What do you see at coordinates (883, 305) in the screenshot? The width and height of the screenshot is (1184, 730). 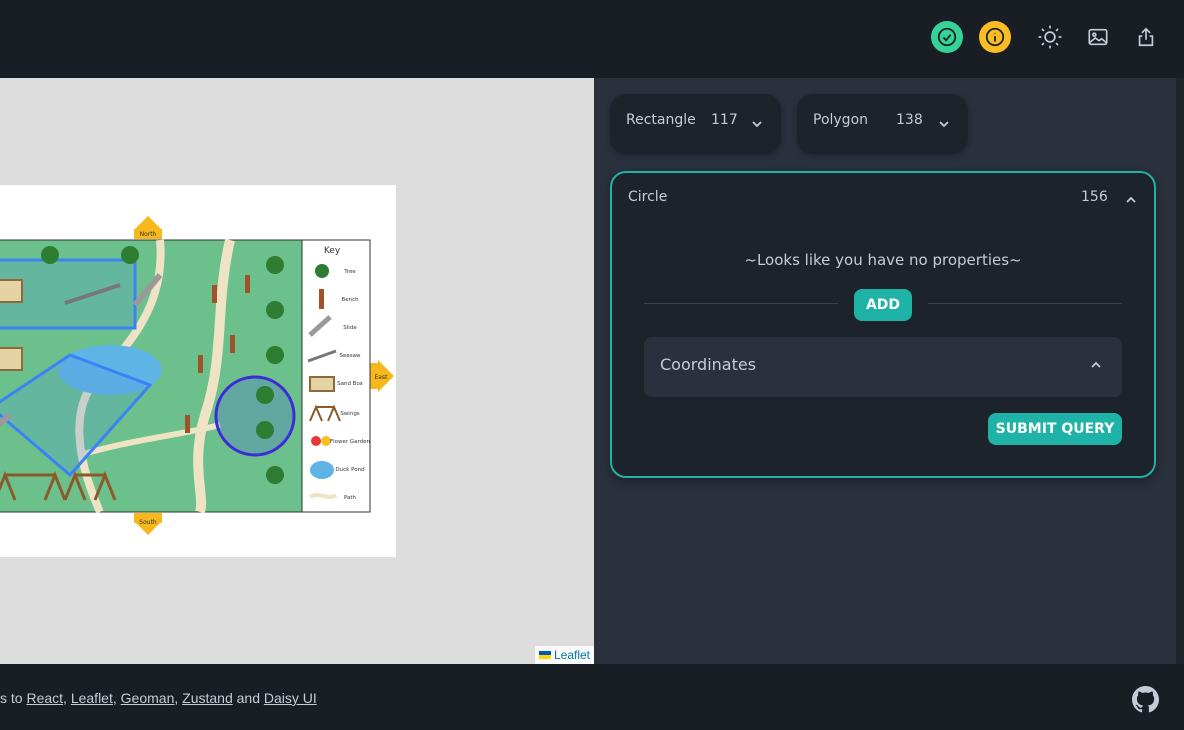 I see `add-property-button: ADD` at bounding box center [883, 305].